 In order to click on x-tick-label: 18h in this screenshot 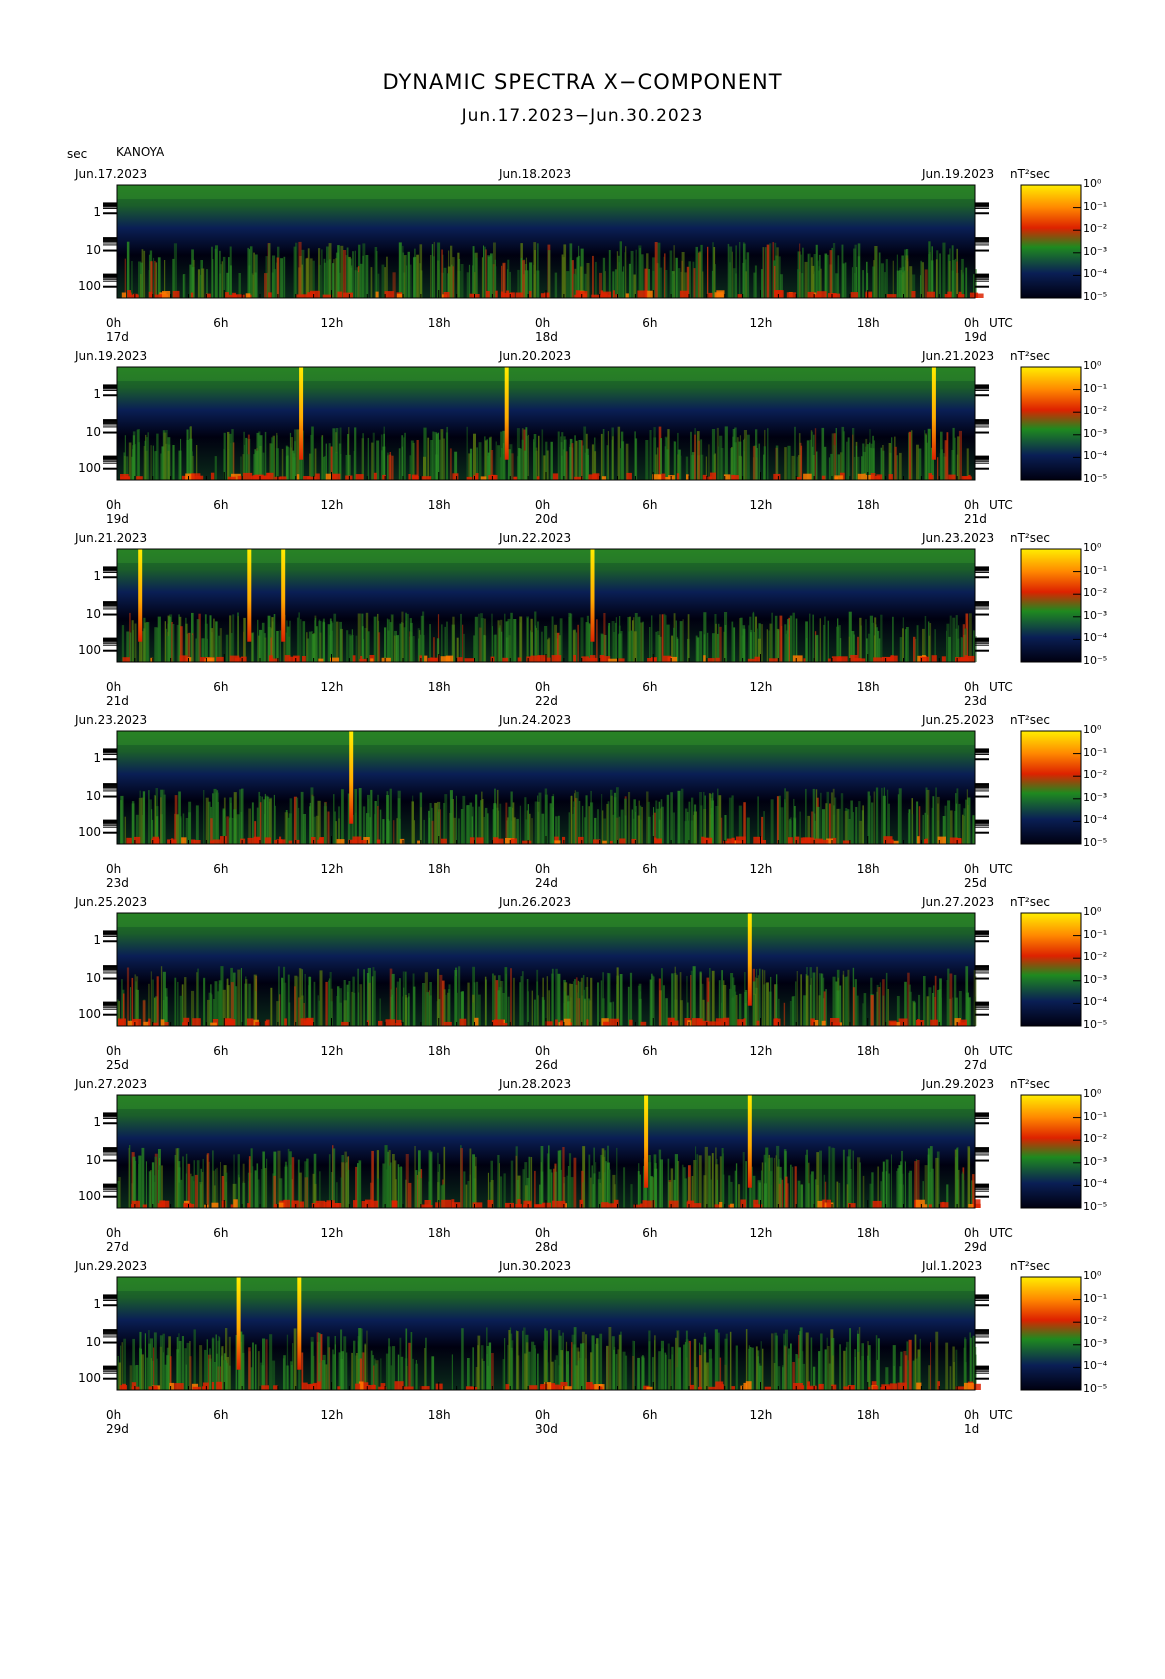, I will do `click(439, 1233)`.